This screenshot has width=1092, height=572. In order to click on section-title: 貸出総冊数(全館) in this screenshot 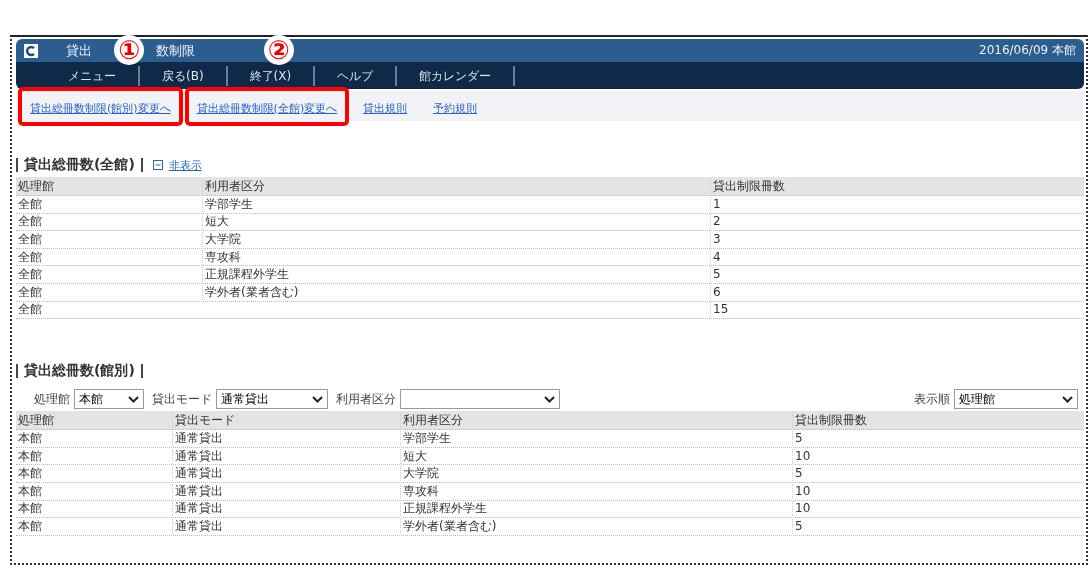, I will do `click(79, 165)`.